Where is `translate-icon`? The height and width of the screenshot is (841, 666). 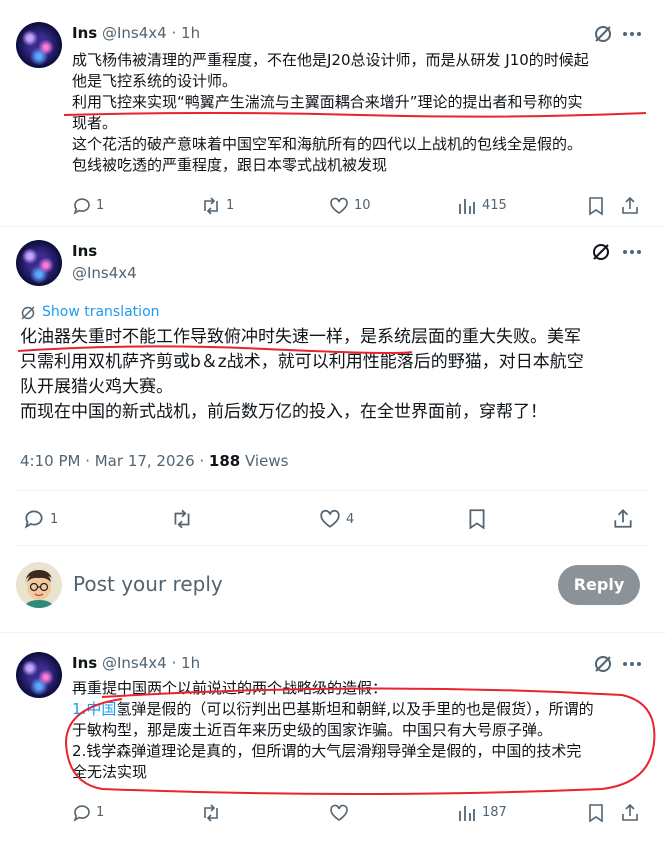
translate-icon is located at coordinates (28, 313).